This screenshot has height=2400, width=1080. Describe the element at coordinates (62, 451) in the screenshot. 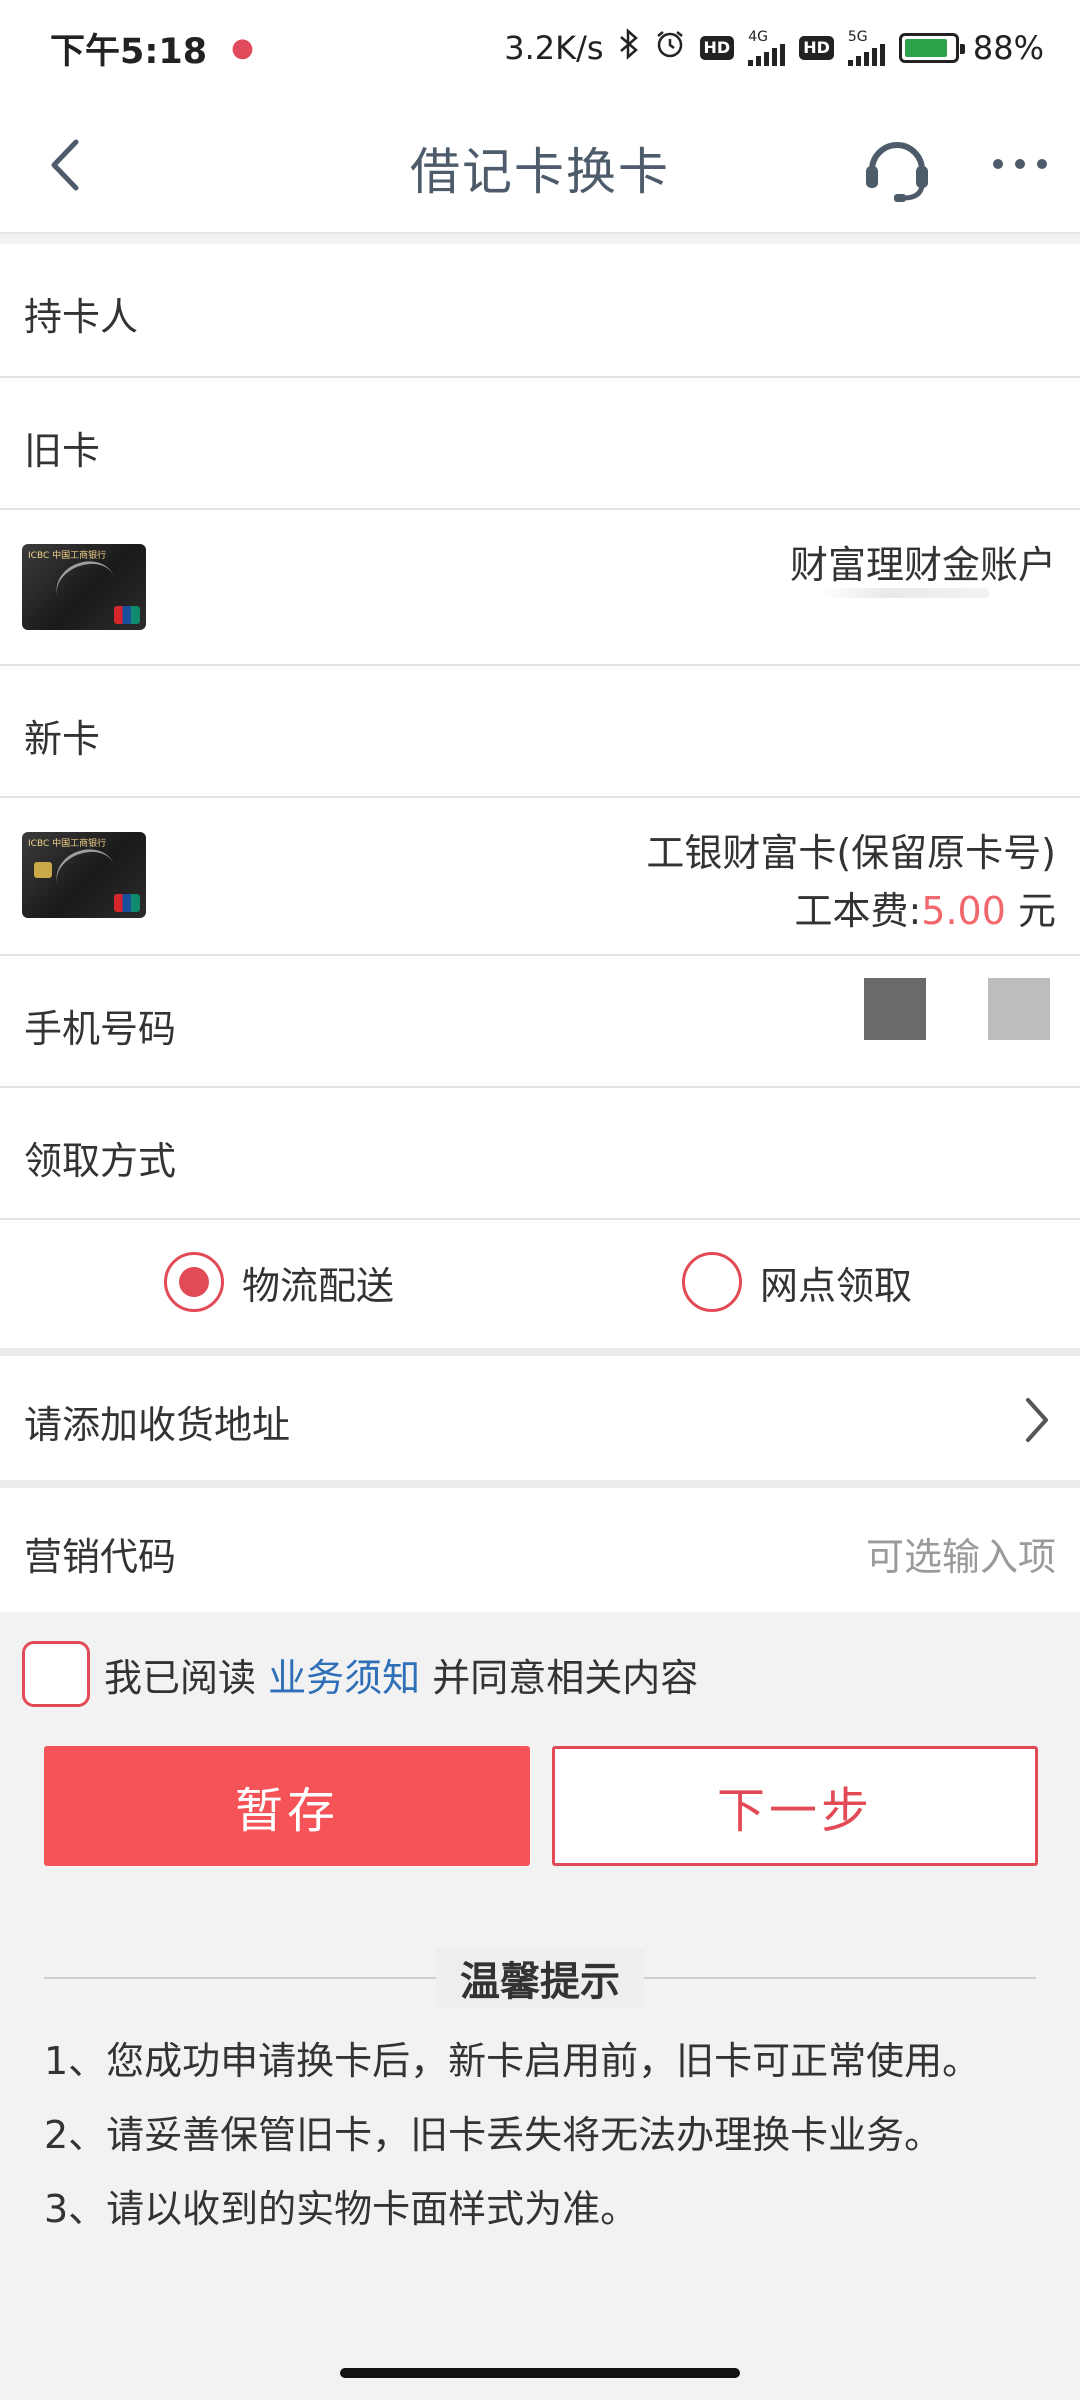

I see `old-card-label: 旧卡` at that location.